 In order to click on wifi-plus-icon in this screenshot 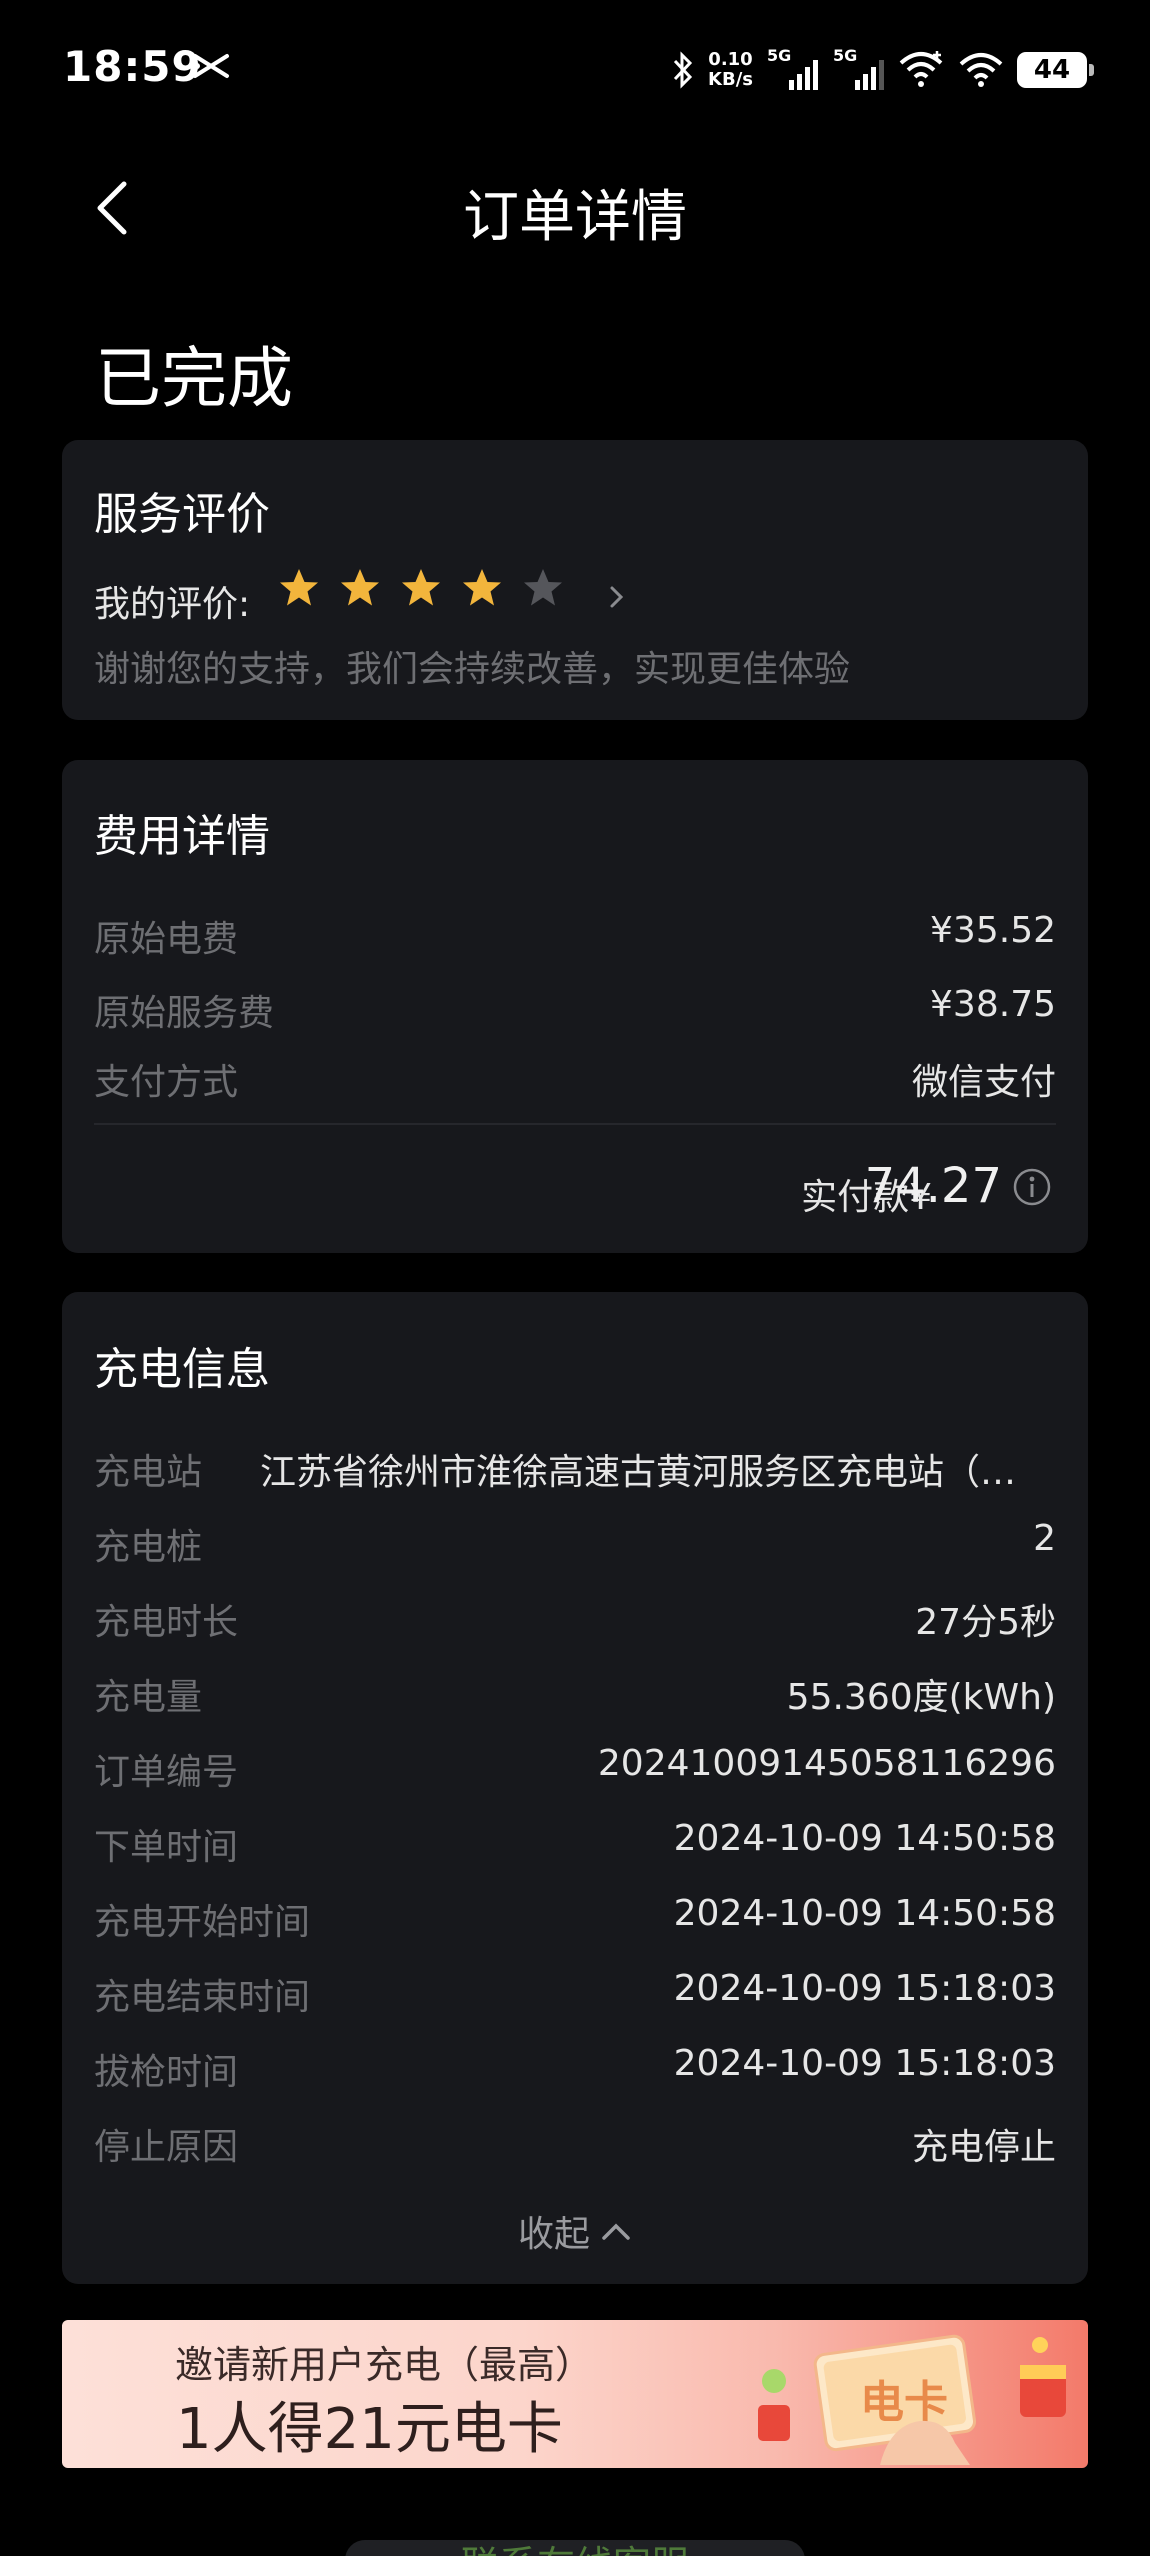, I will do `click(921, 69)`.